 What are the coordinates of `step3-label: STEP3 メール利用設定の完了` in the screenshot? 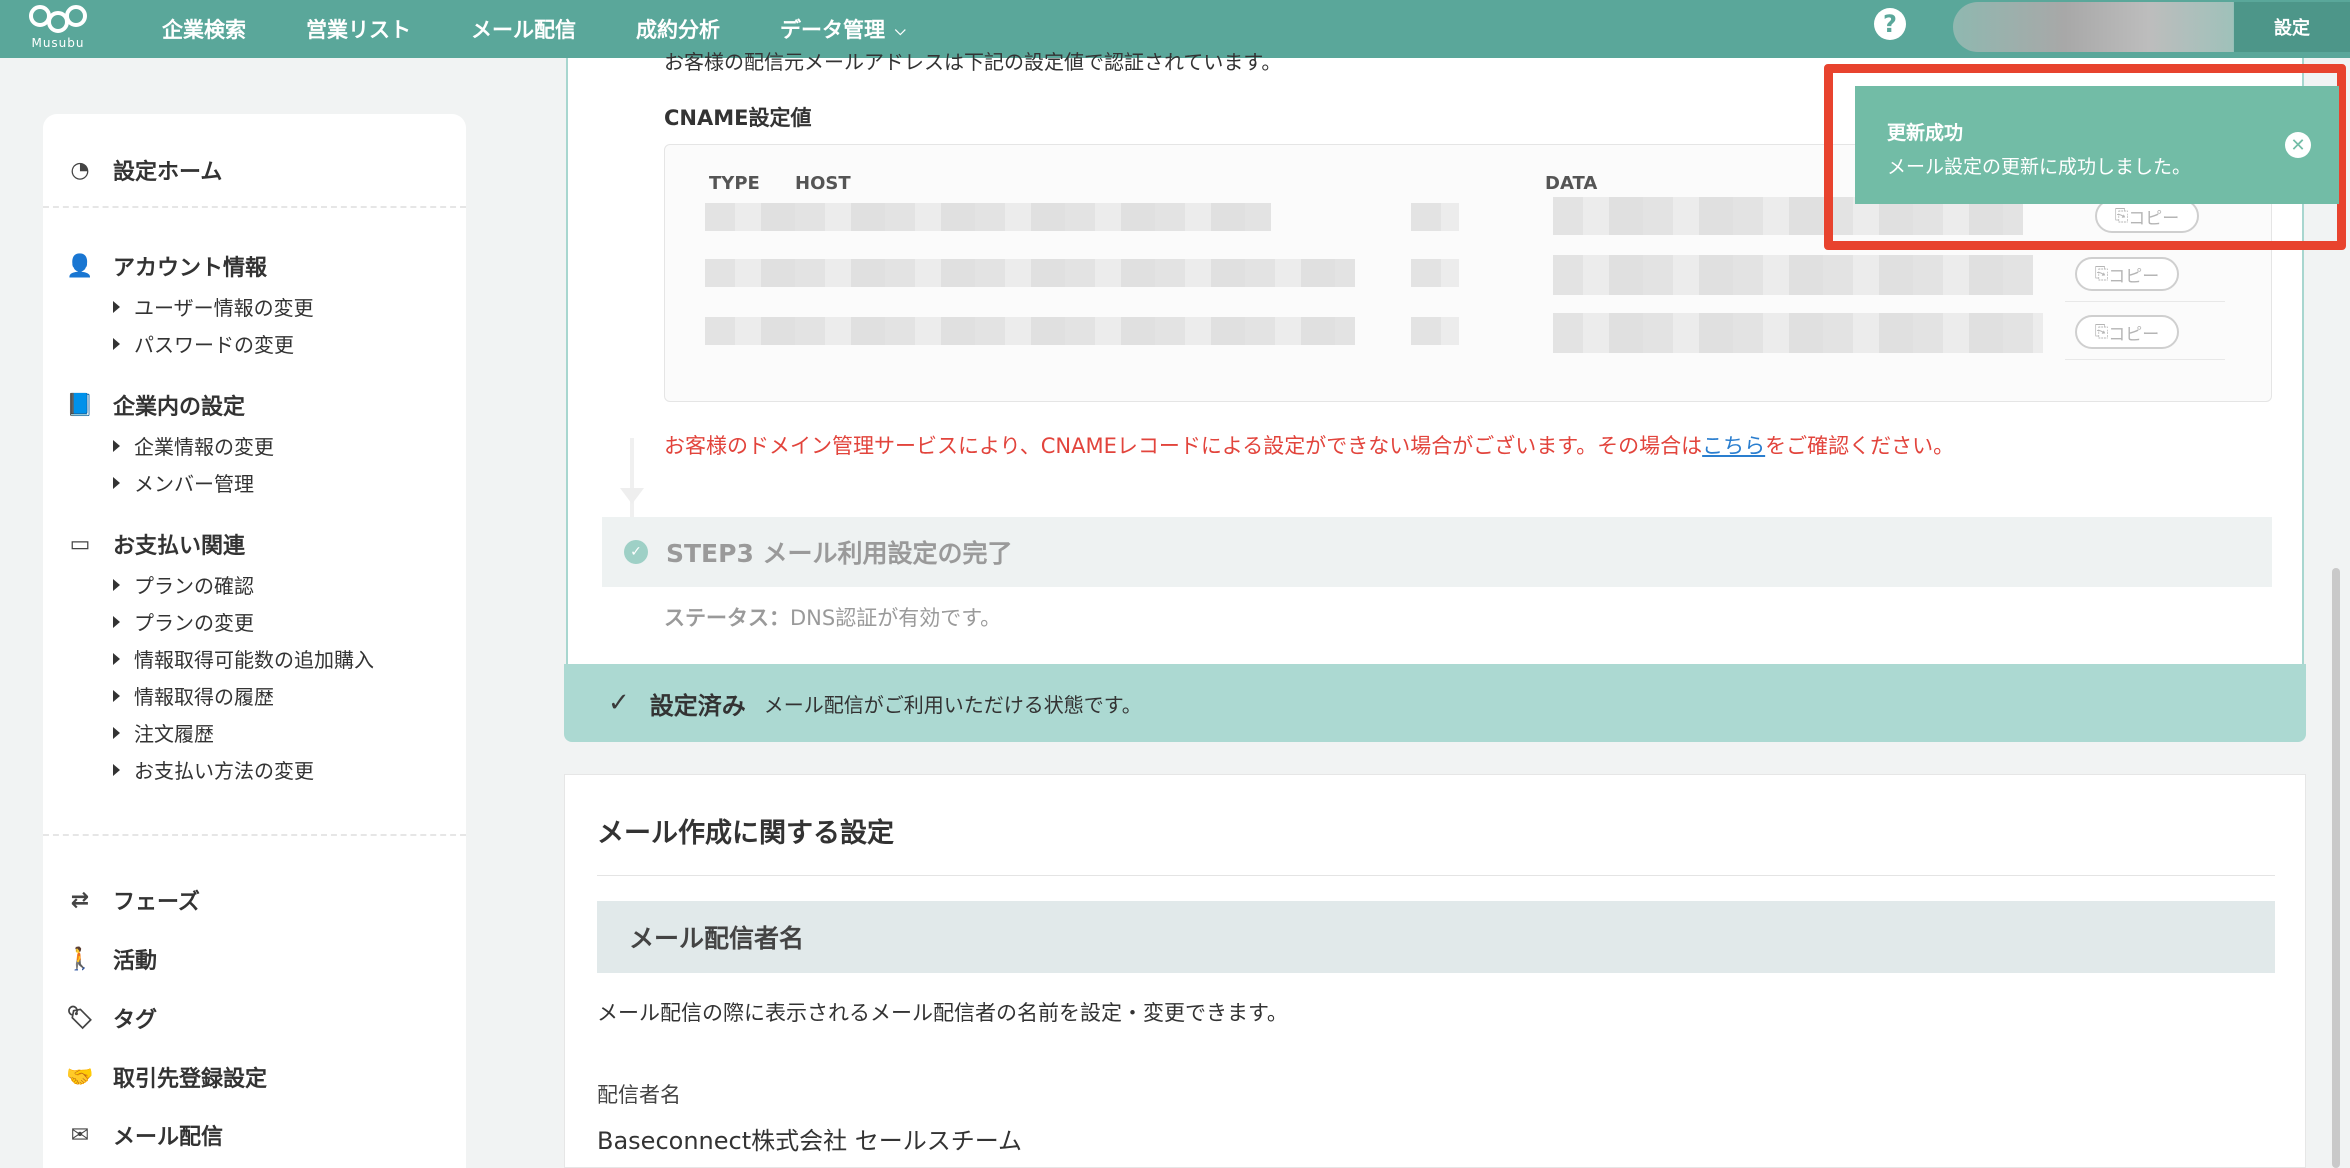 It's located at (839, 553).